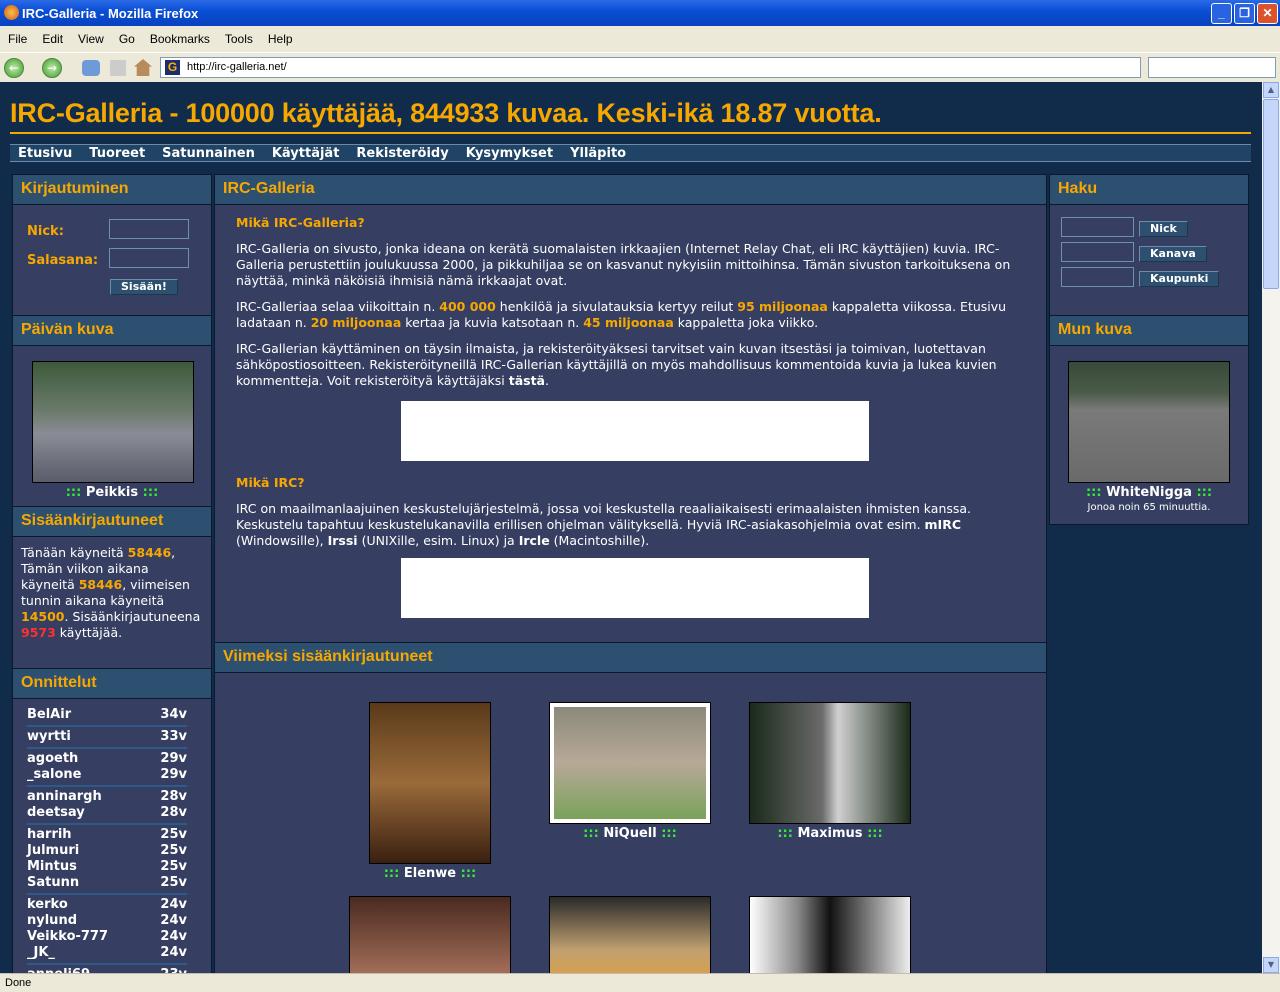 This screenshot has height=992, width=1280. Describe the element at coordinates (112, 331) in the screenshot. I see `daily-picture-heading: Päivän kuva` at that location.